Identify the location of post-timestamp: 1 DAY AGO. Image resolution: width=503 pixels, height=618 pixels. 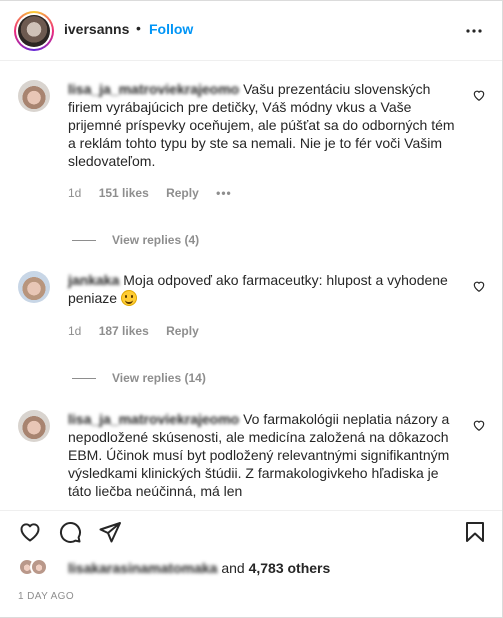
(46, 596).